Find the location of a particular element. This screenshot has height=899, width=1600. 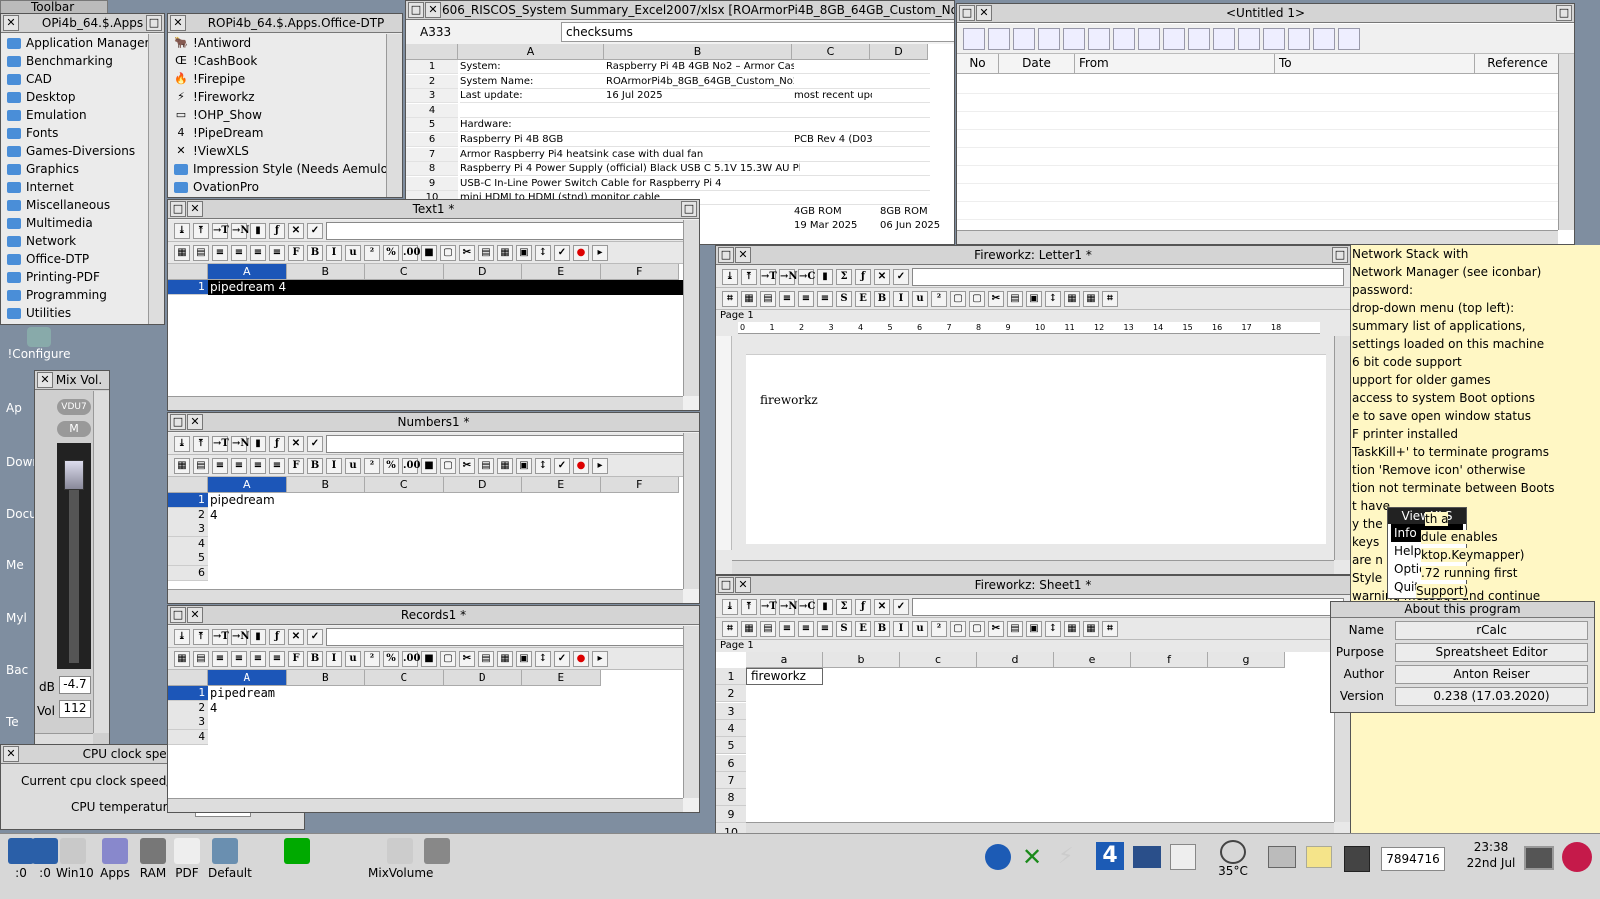

format-icon: ▤ is located at coordinates (486, 465).